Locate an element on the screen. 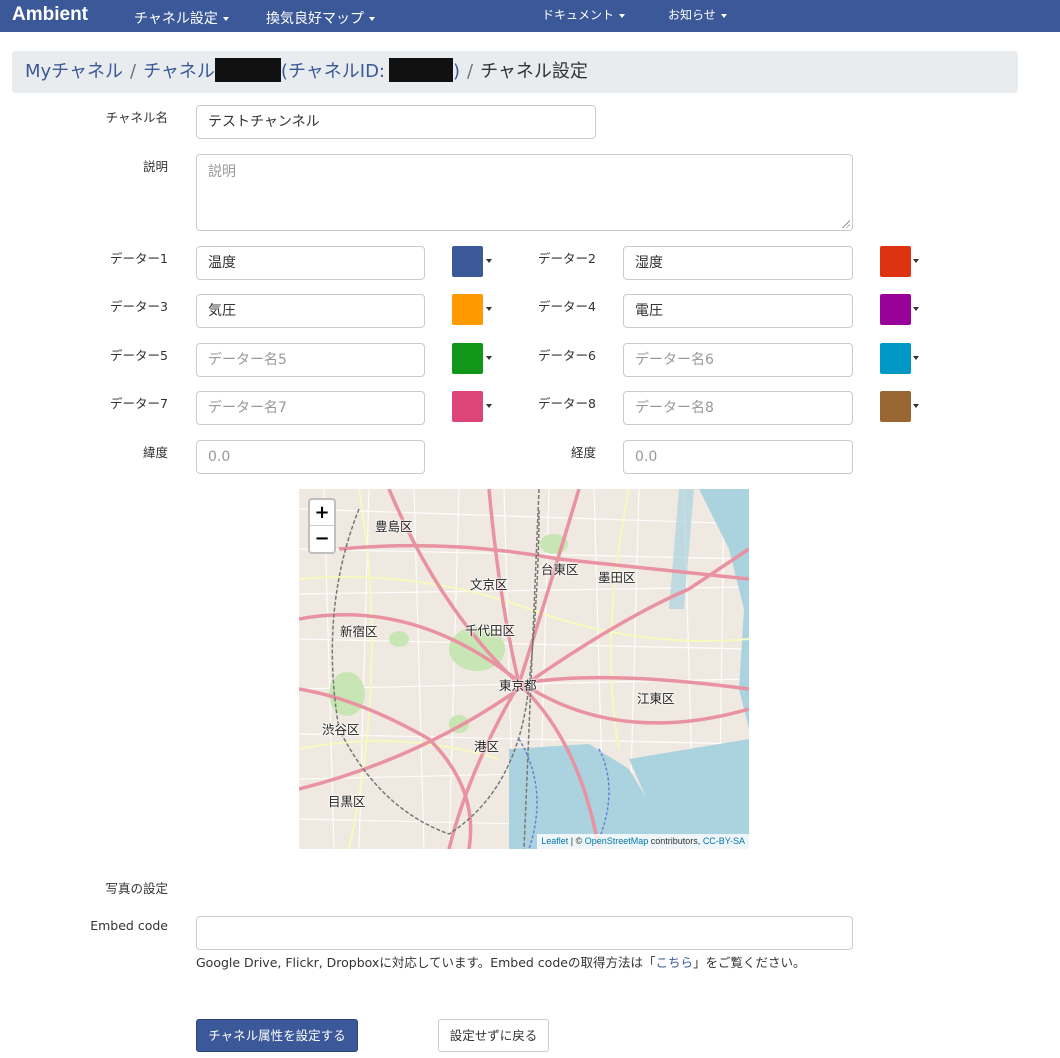 Image resolution: width=1060 pixels, height=1058 pixels. map-label-tokyo: 東京都 is located at coordinates (518, 685).